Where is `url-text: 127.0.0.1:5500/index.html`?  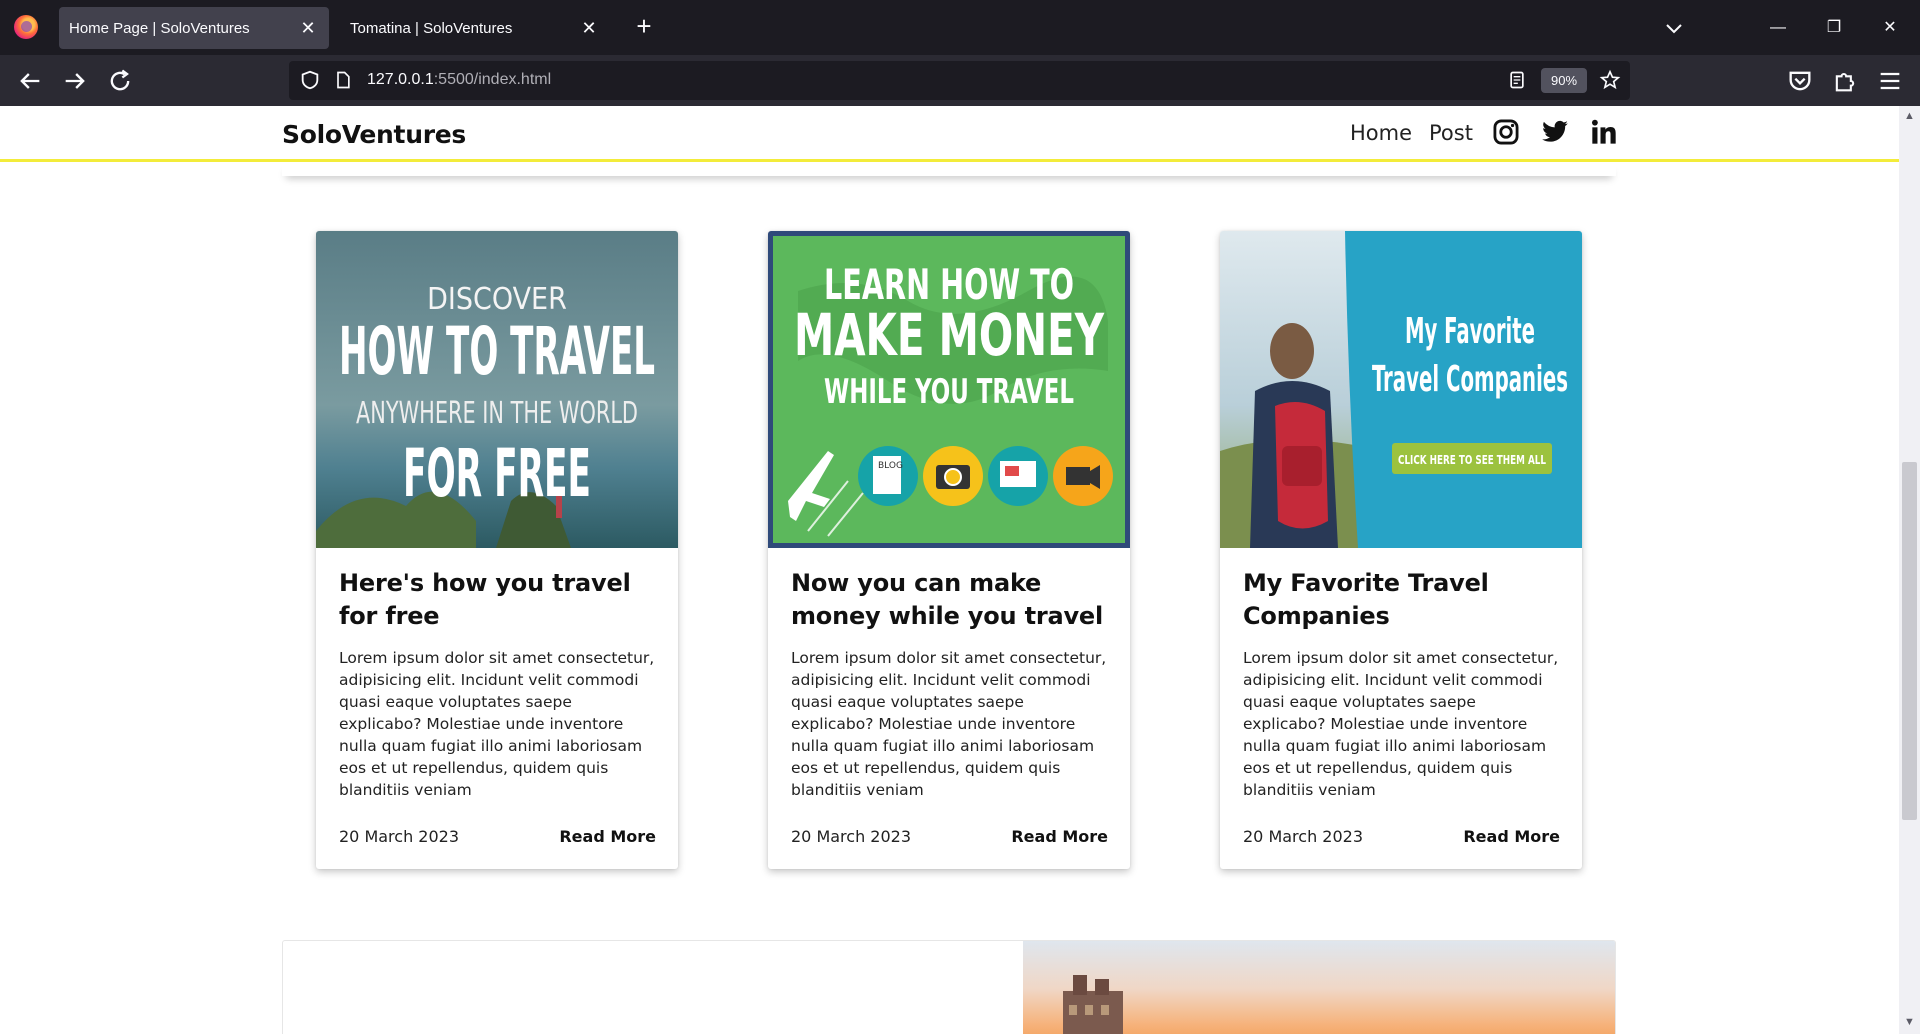
url-text: 127.0.0.1:5500/index.html is located at coordinates (459, 80).